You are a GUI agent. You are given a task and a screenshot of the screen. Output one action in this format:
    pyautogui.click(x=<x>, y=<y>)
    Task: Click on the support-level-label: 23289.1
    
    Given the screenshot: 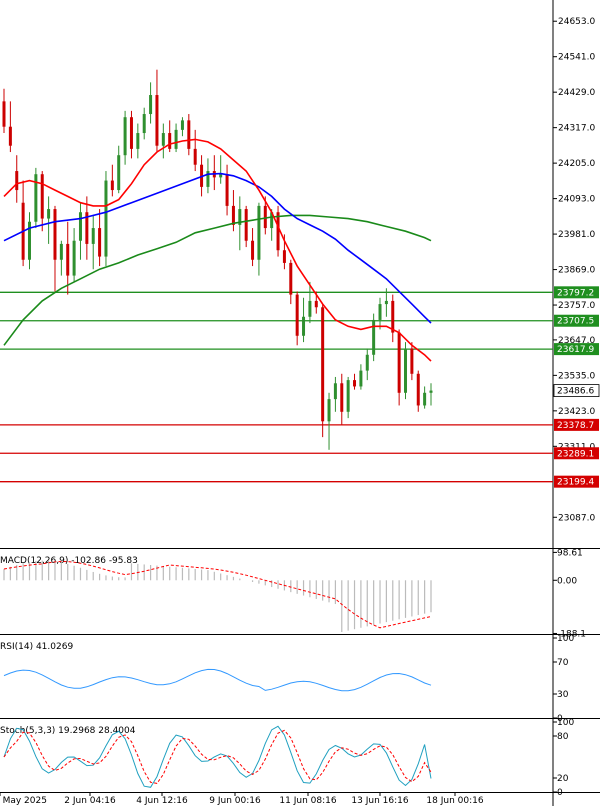 What is the action you would take?
    pyautogui.click(x=575, y=454)
    